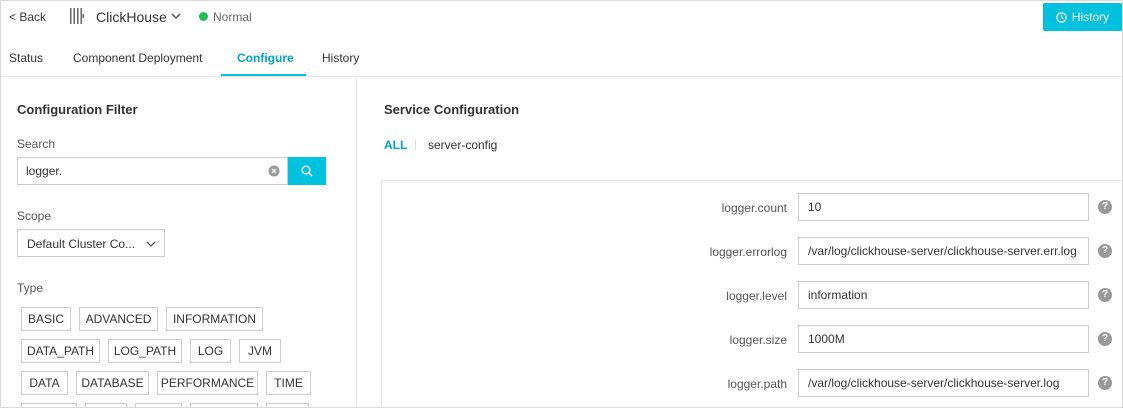  I want to click on type-tag-information: INFORMATION, so click(214, 319).